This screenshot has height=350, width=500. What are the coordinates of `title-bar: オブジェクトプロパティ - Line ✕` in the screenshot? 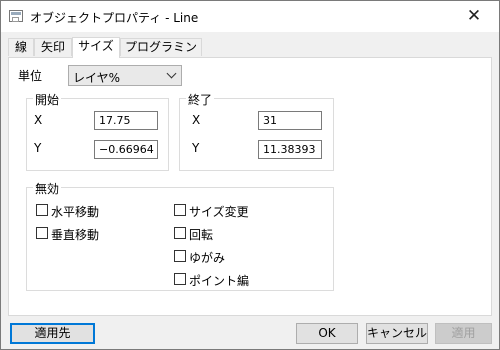 It's located at (250, 16).